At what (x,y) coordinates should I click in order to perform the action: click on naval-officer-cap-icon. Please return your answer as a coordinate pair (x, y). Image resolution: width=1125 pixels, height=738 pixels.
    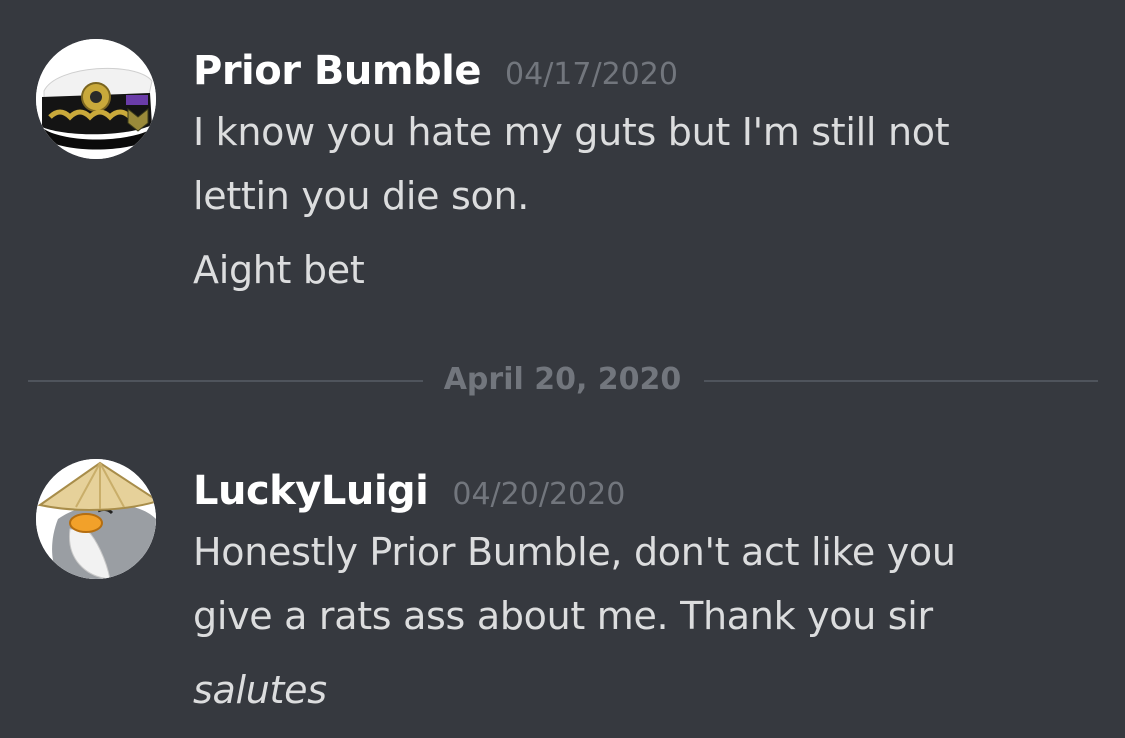
    Looking at the image, I should click on (96, 99).